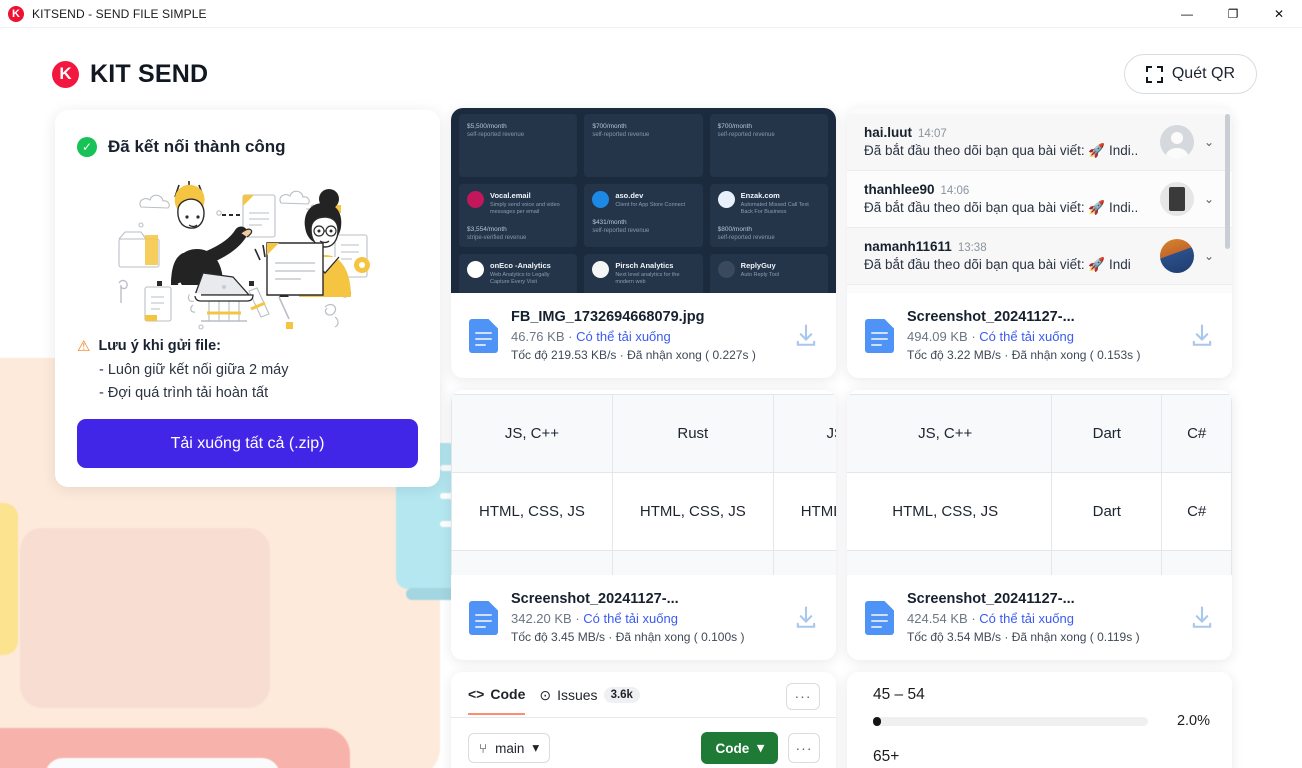 The image size is (1302, 768). I want to click on table-cell: MIT, so click(950, 562).